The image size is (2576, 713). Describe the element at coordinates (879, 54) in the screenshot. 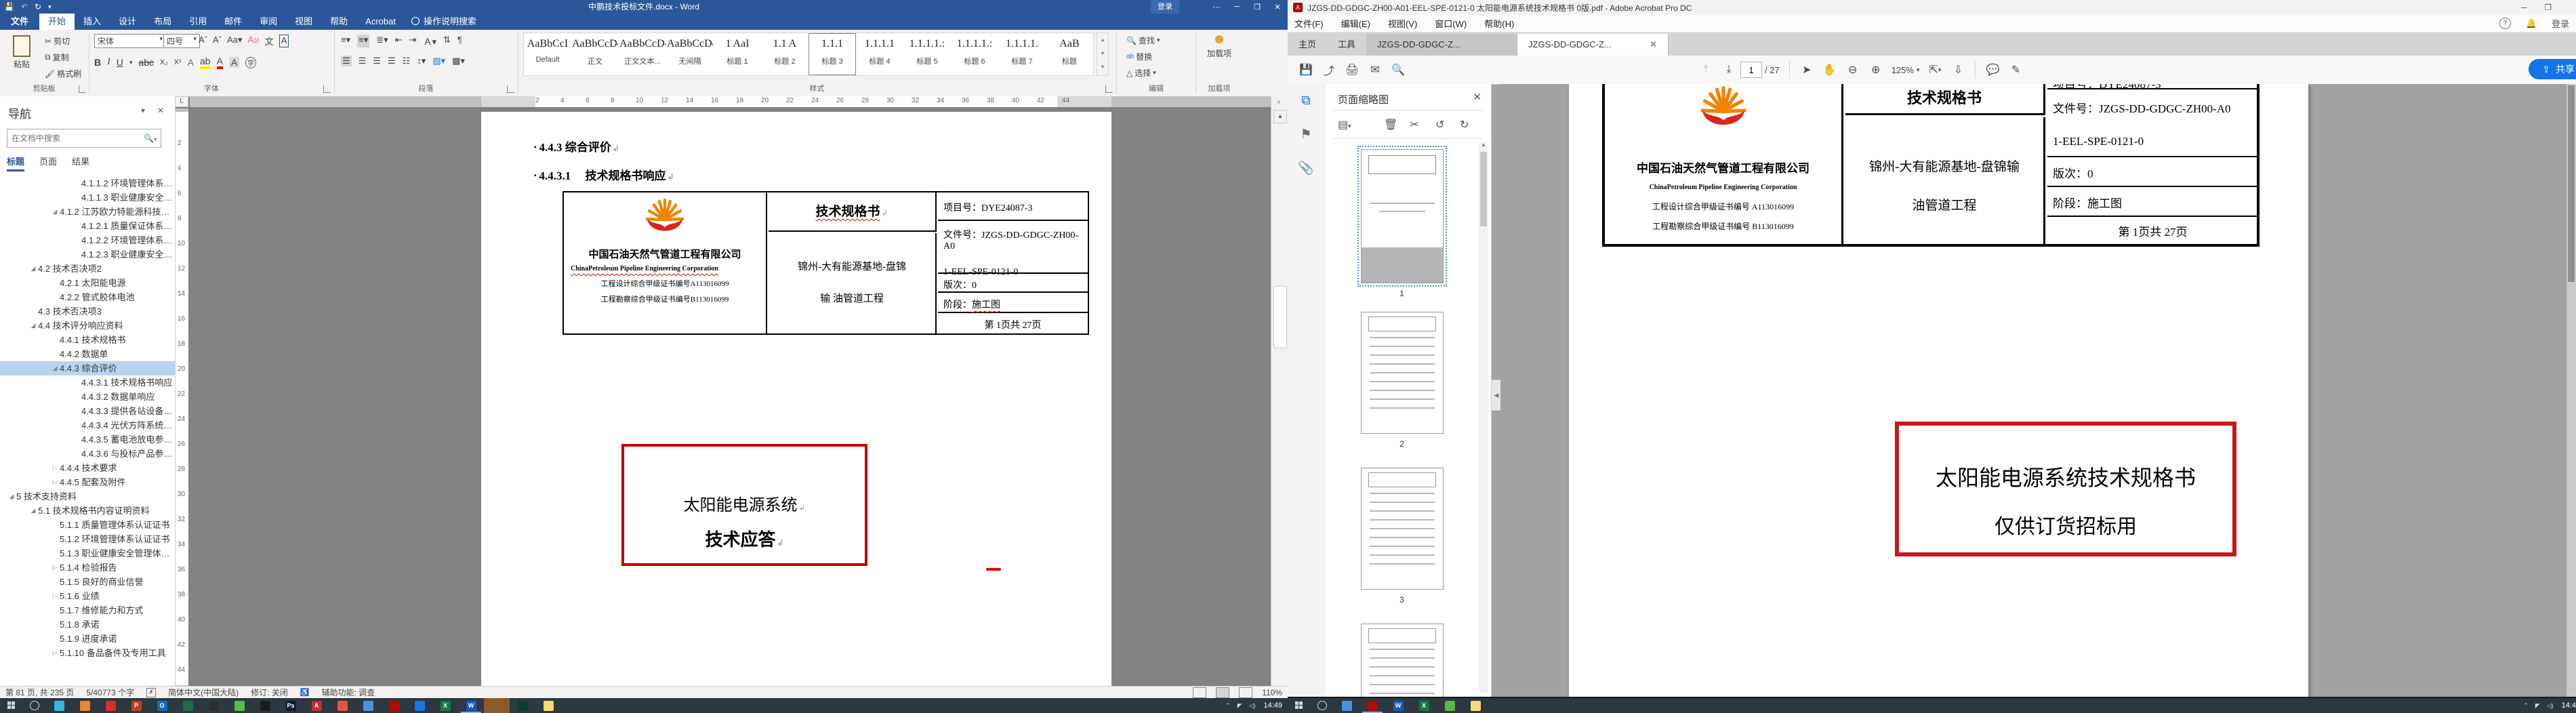

I see `style-cell: 1.1.1.1 标题 4` at that location.